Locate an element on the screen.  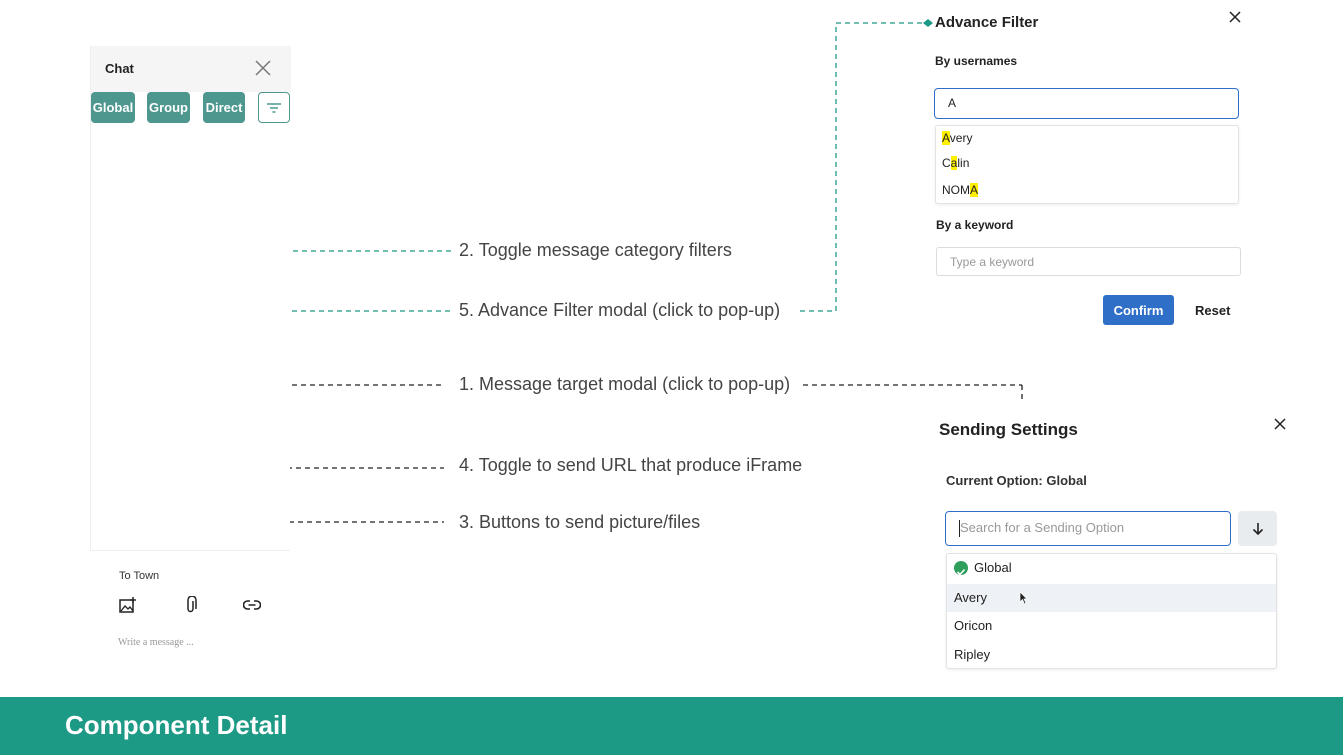
paperclip-icon is located at coordinates (191, 605).